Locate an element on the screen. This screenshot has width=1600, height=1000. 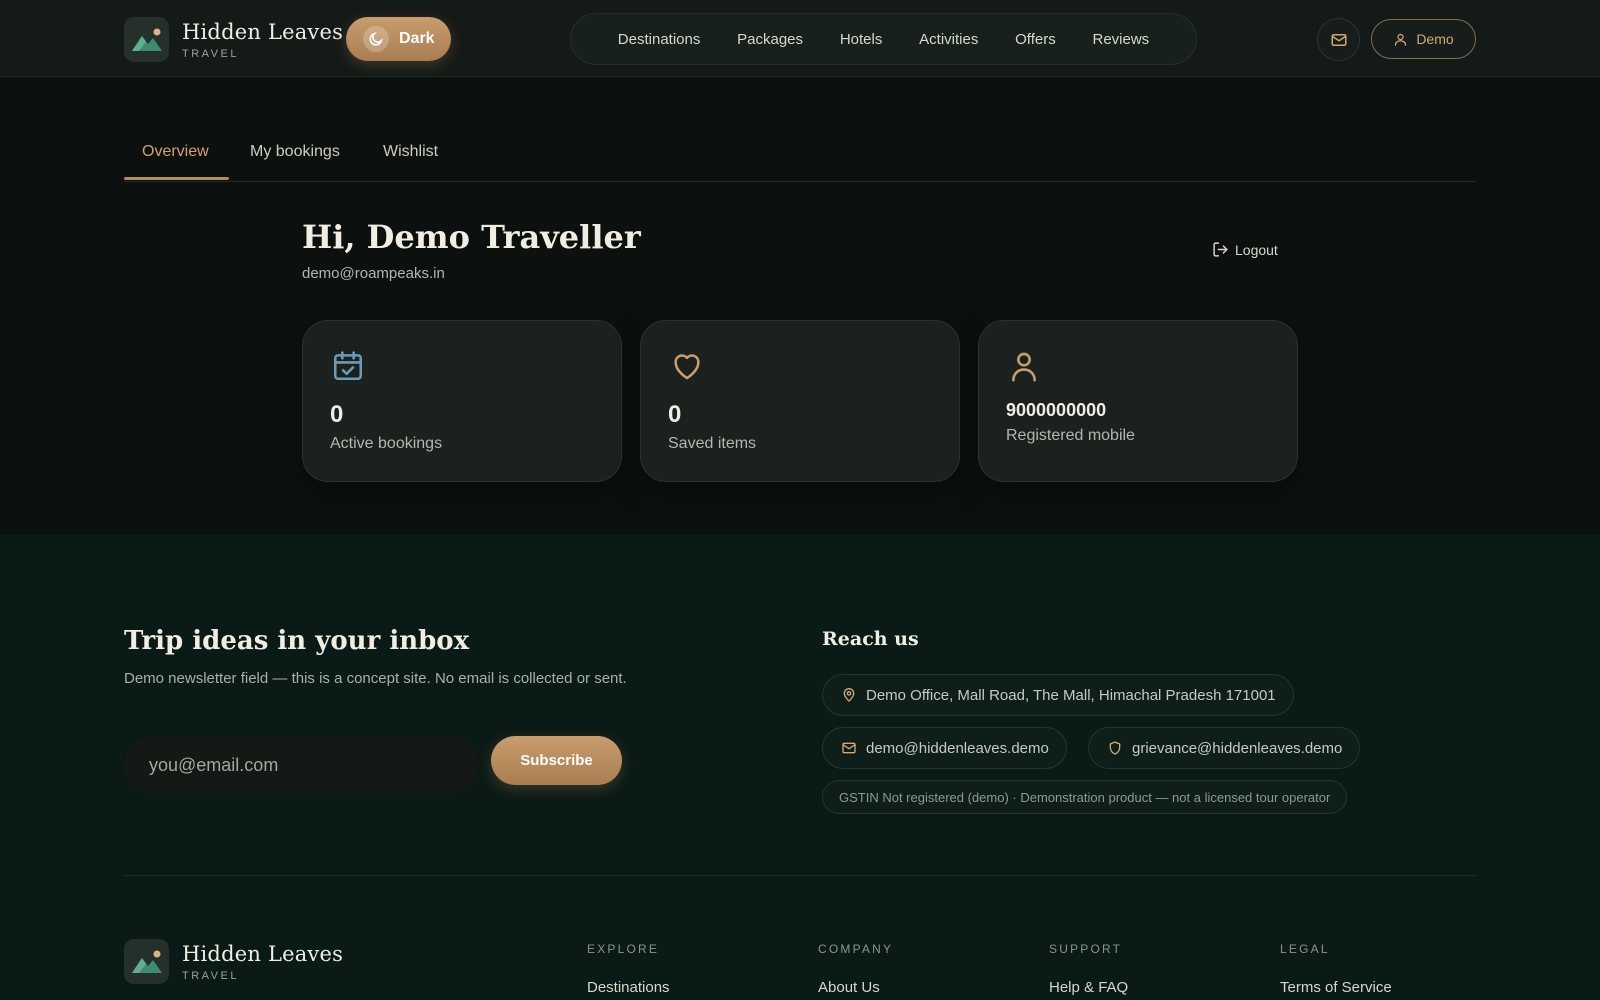
footer-heading-explore: EXPLORE is located at coordinates (623, 949).